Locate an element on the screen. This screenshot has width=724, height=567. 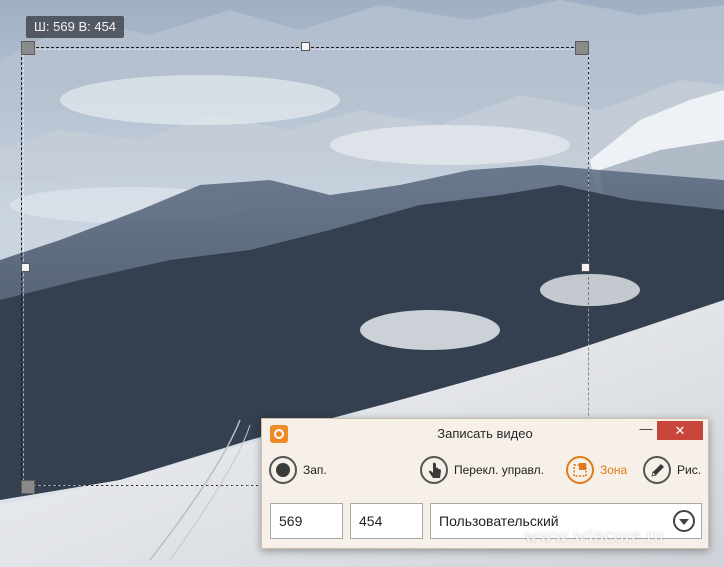
zone-select-icon is located at coordinates (580, 470).